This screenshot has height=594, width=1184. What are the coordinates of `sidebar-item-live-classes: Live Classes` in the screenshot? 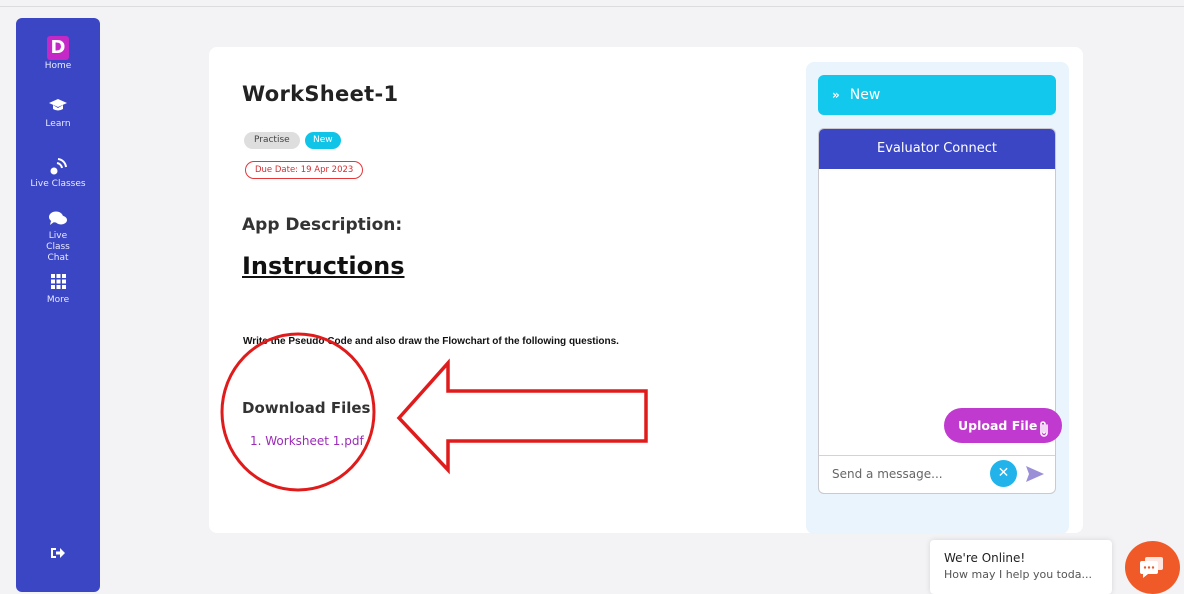 It's located at (58, 174).